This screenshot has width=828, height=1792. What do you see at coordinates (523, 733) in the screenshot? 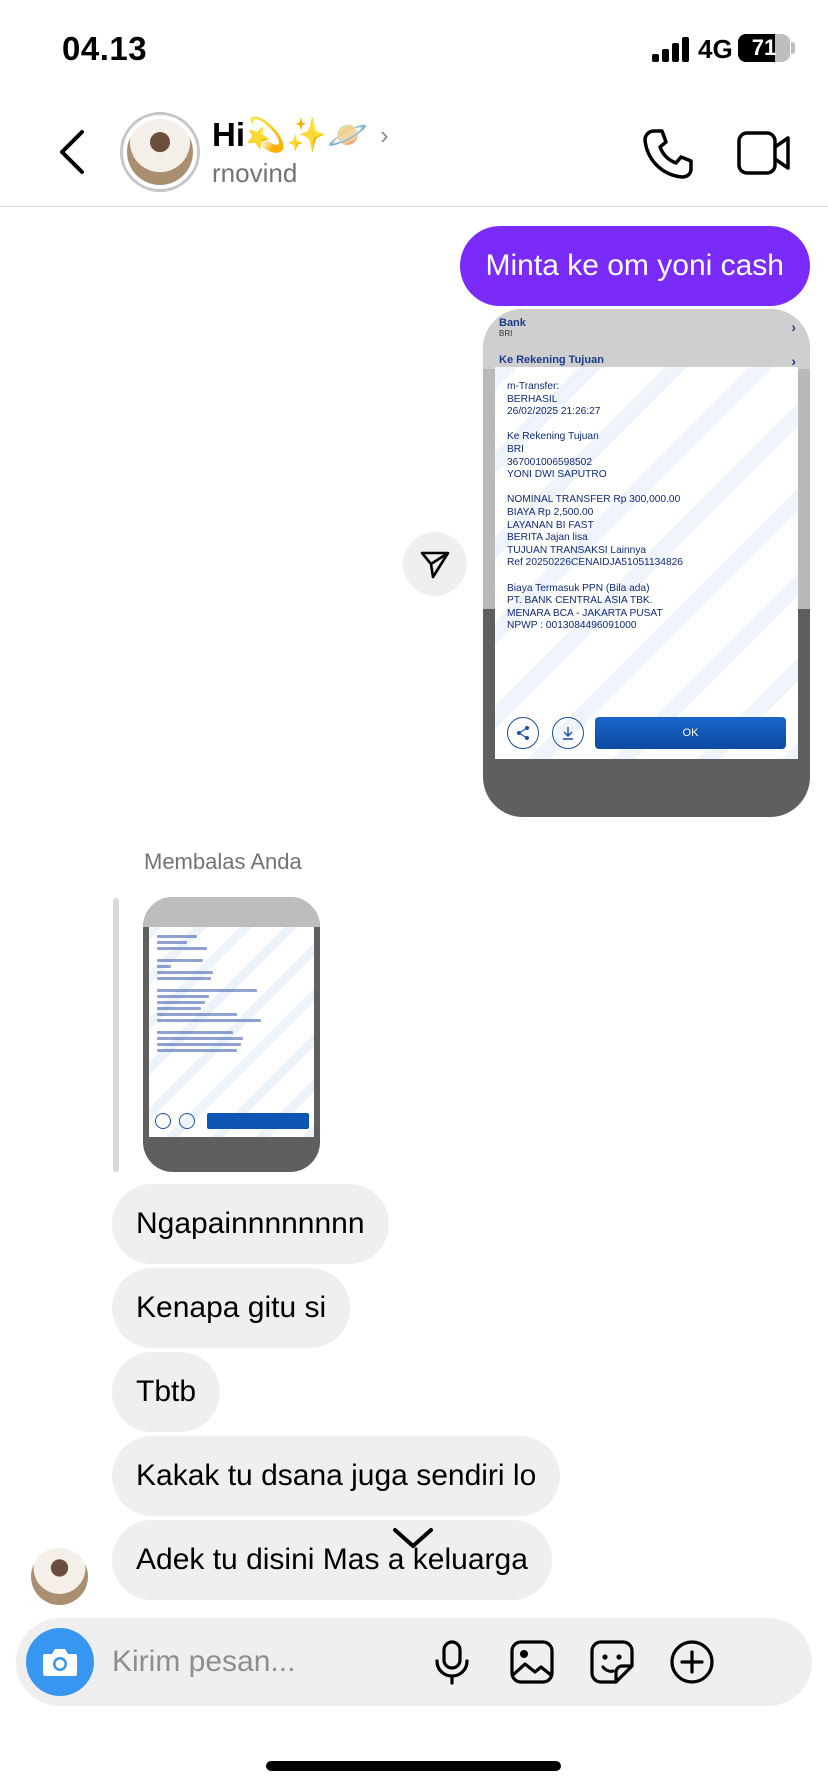
I see `share-icon` at bounding box center [523, 733].